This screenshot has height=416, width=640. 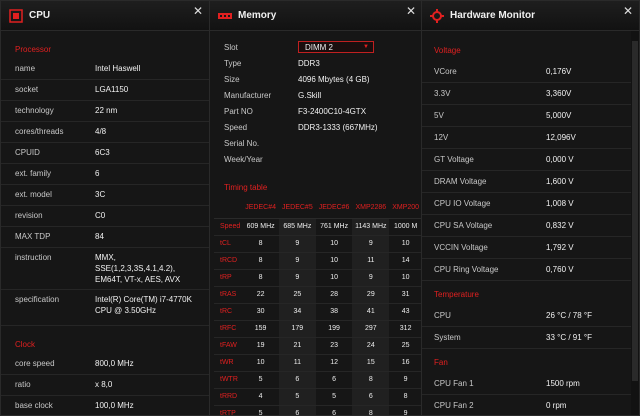 I want to click on timing-cell: 12, so click(x=334, y=363).